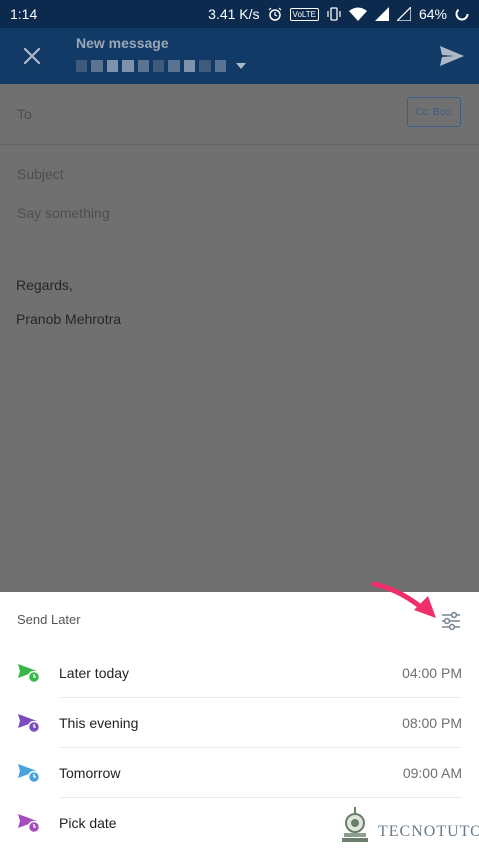 Image resolution: width=479 pixels, height=850 pixels. What do you see at coordinates (462, 14) in the screenshot?
I see `battery-ring-icon` at bounding box center [462, 14].